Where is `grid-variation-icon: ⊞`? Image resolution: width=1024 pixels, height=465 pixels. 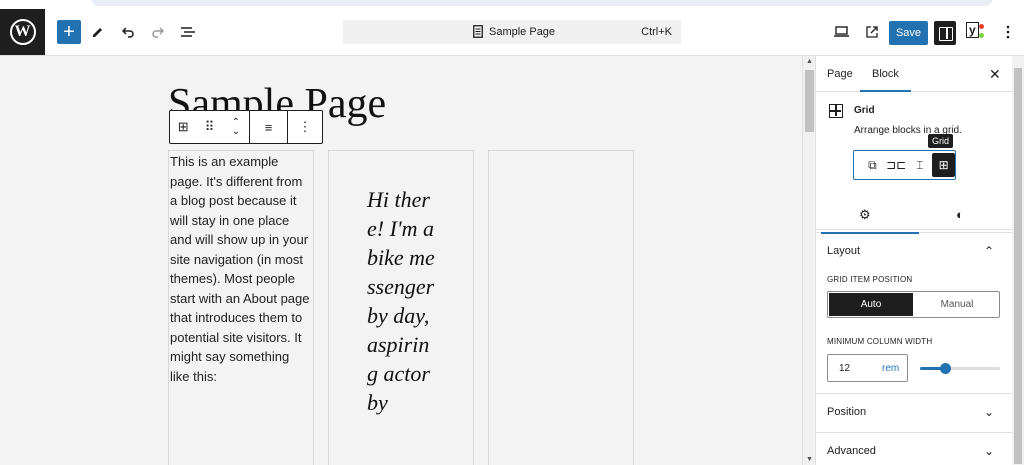
grid-variation-icon: ⊞ is located at coordinates (943, 165).